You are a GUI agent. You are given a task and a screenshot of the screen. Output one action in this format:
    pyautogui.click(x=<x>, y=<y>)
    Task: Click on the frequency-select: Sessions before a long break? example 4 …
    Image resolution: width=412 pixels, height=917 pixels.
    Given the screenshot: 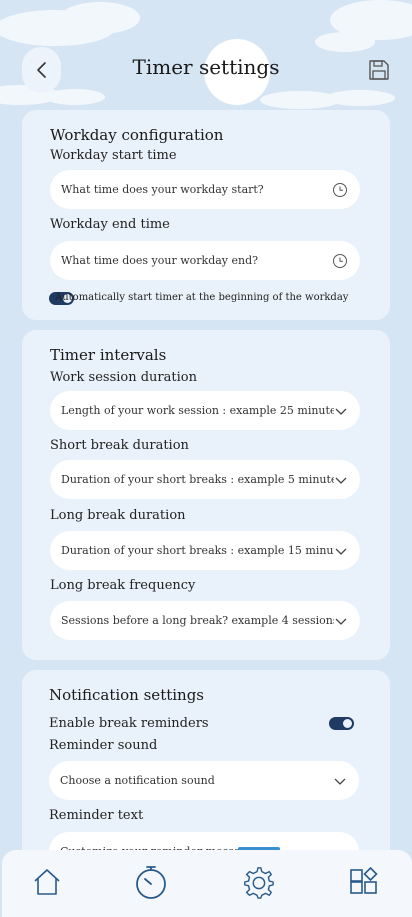 What is the action you would take?
    pyautogui.click(x=205, y=620)
    